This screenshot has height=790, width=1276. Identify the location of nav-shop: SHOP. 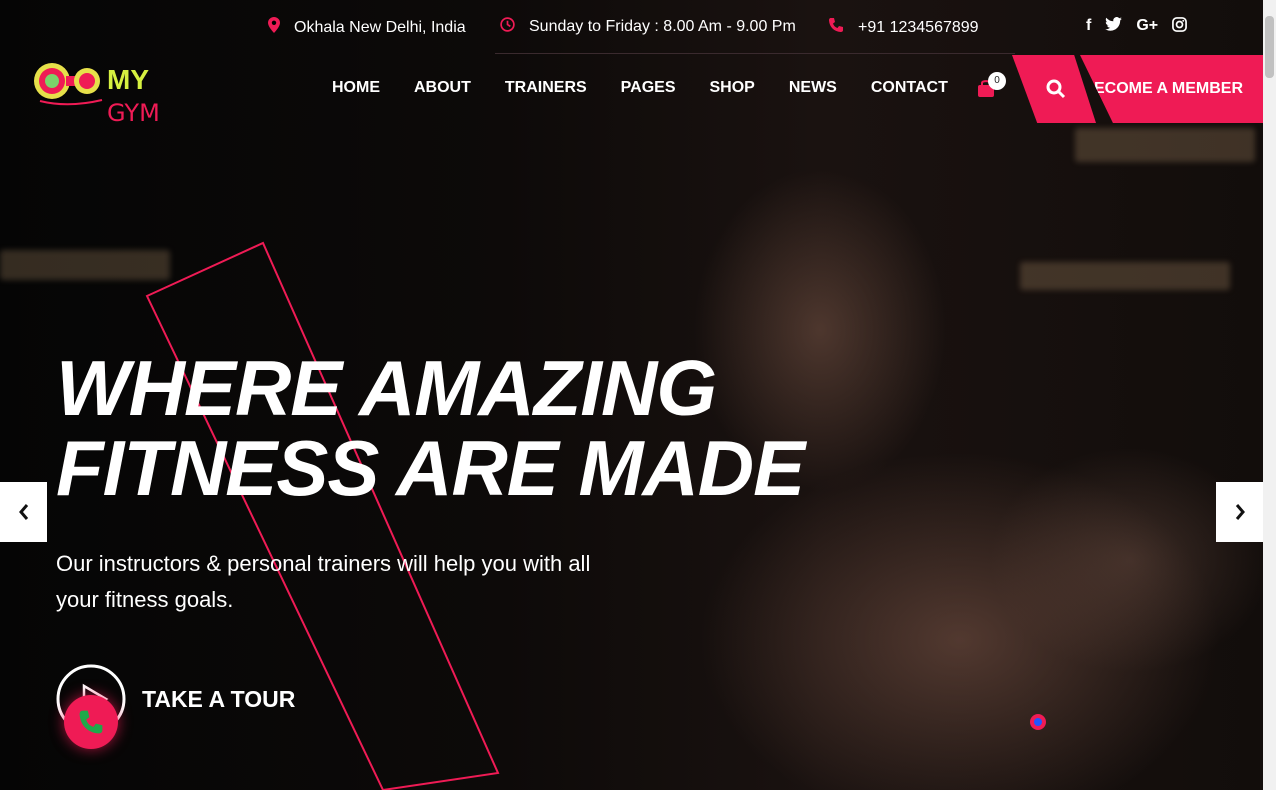
(732, 88).